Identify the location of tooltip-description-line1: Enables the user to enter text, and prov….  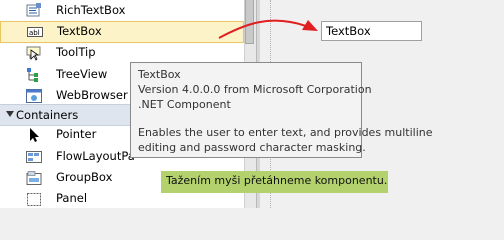
(285, 132).